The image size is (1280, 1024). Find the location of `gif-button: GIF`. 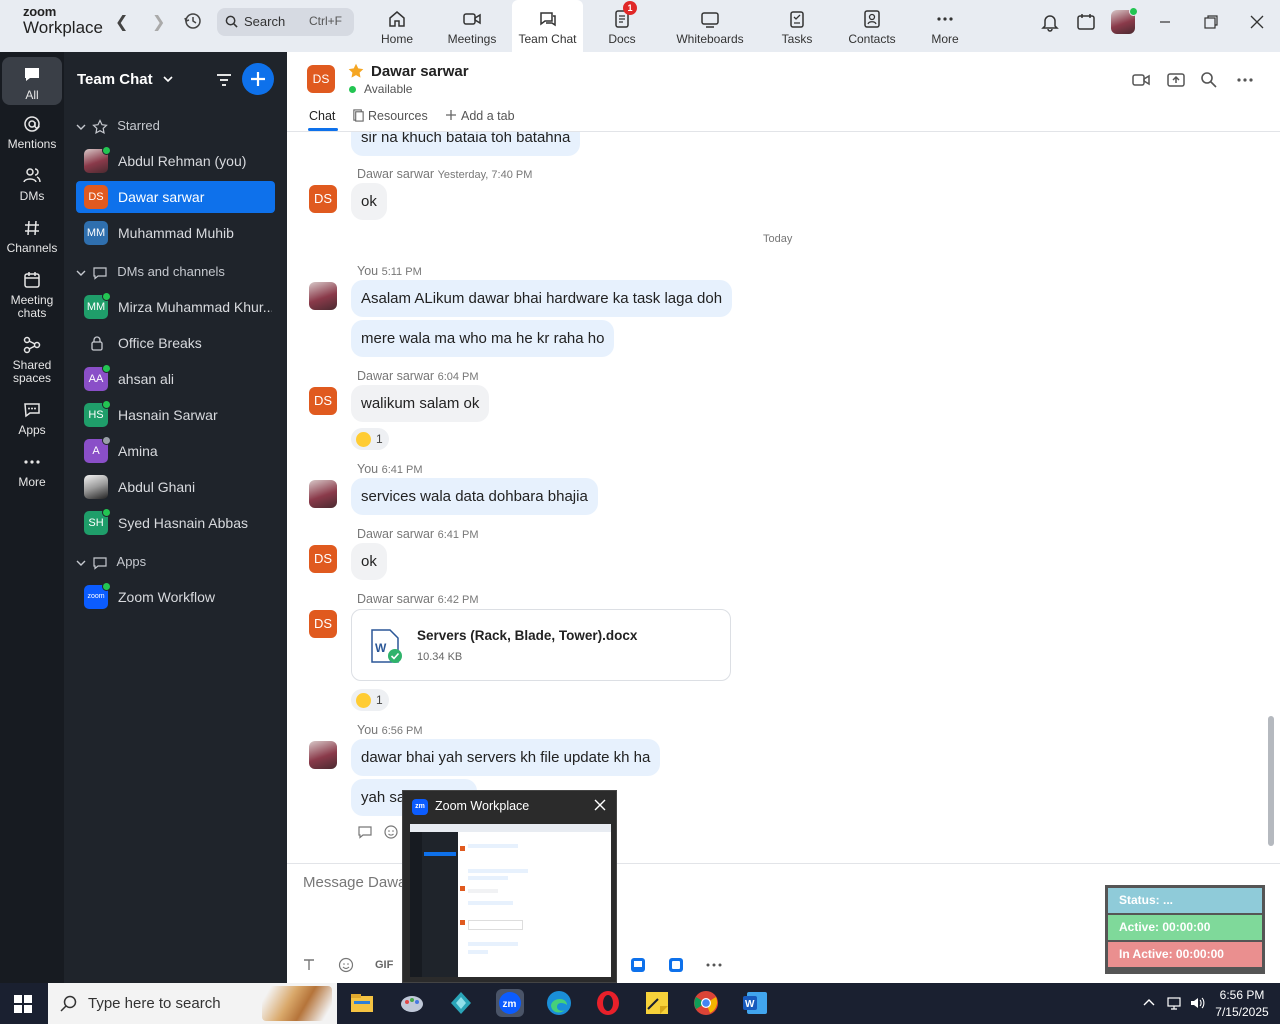

gif-button: GIF is located at coordinates (384, 965).